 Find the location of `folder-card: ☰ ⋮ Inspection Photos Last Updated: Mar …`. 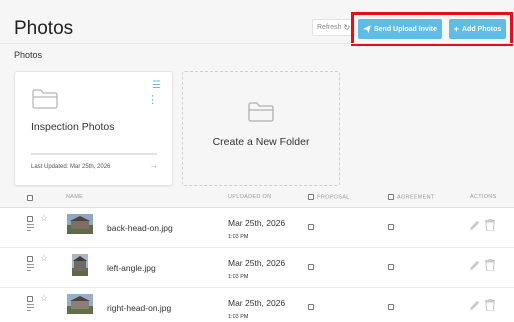

folder-card: ☰ ⋮ Inspection Photos Last Updated: Mar … is located at coordinates (93, 128).